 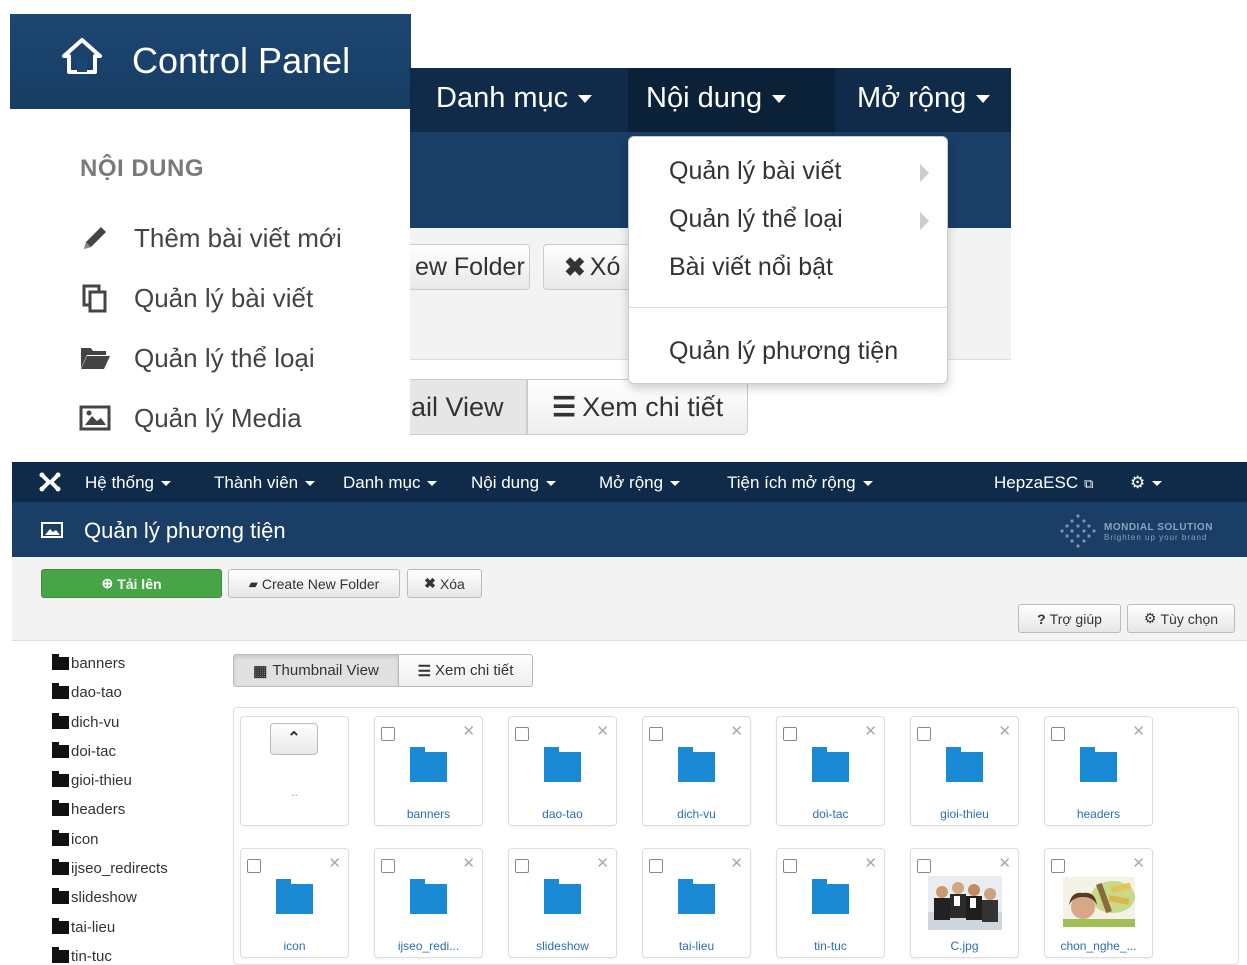 What do you see at coordinates (783, 351) in the screenshot?
I see `dropdown-item-media-manager: Quản lý phương tiện` at bounding box center [783, 351].